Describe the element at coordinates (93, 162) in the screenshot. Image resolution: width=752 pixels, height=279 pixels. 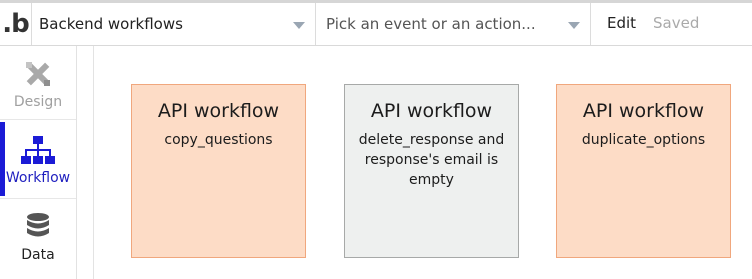
I see `panel-divider` at that location.